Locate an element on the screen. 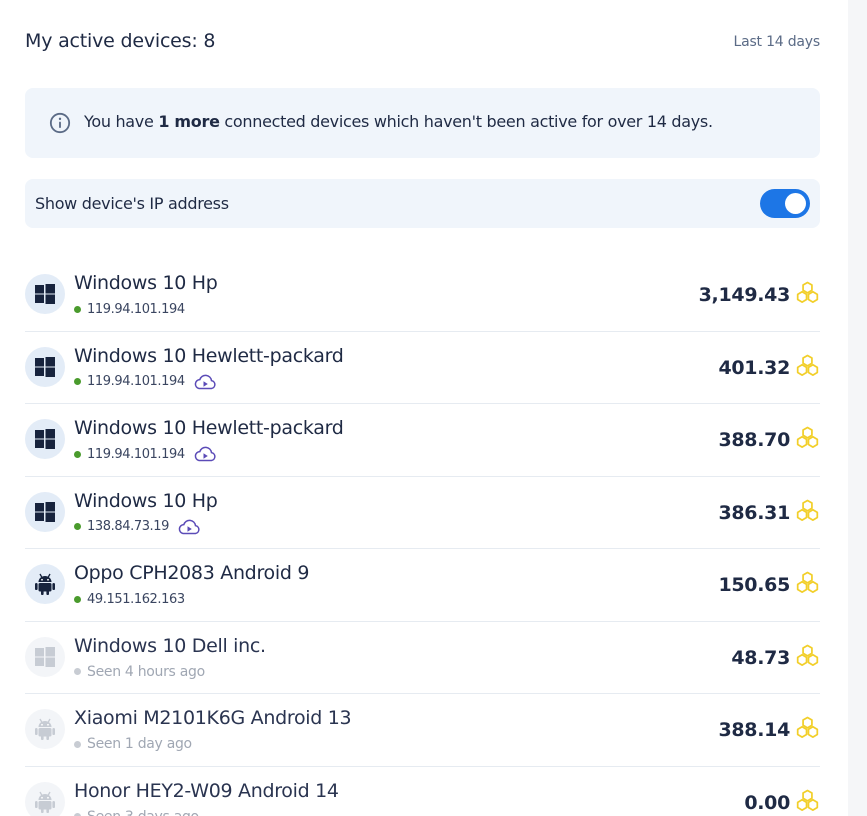 The width and height of the screenshot is (867, 816). device-status: Seen 1 day ago is located at coordinates (133, 744).